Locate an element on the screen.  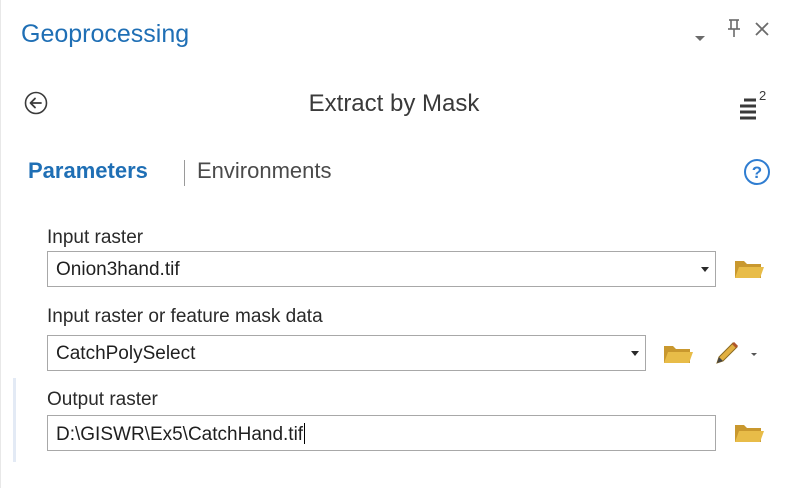
input-raster-label: Input raster is located at coordinates (95, 237).